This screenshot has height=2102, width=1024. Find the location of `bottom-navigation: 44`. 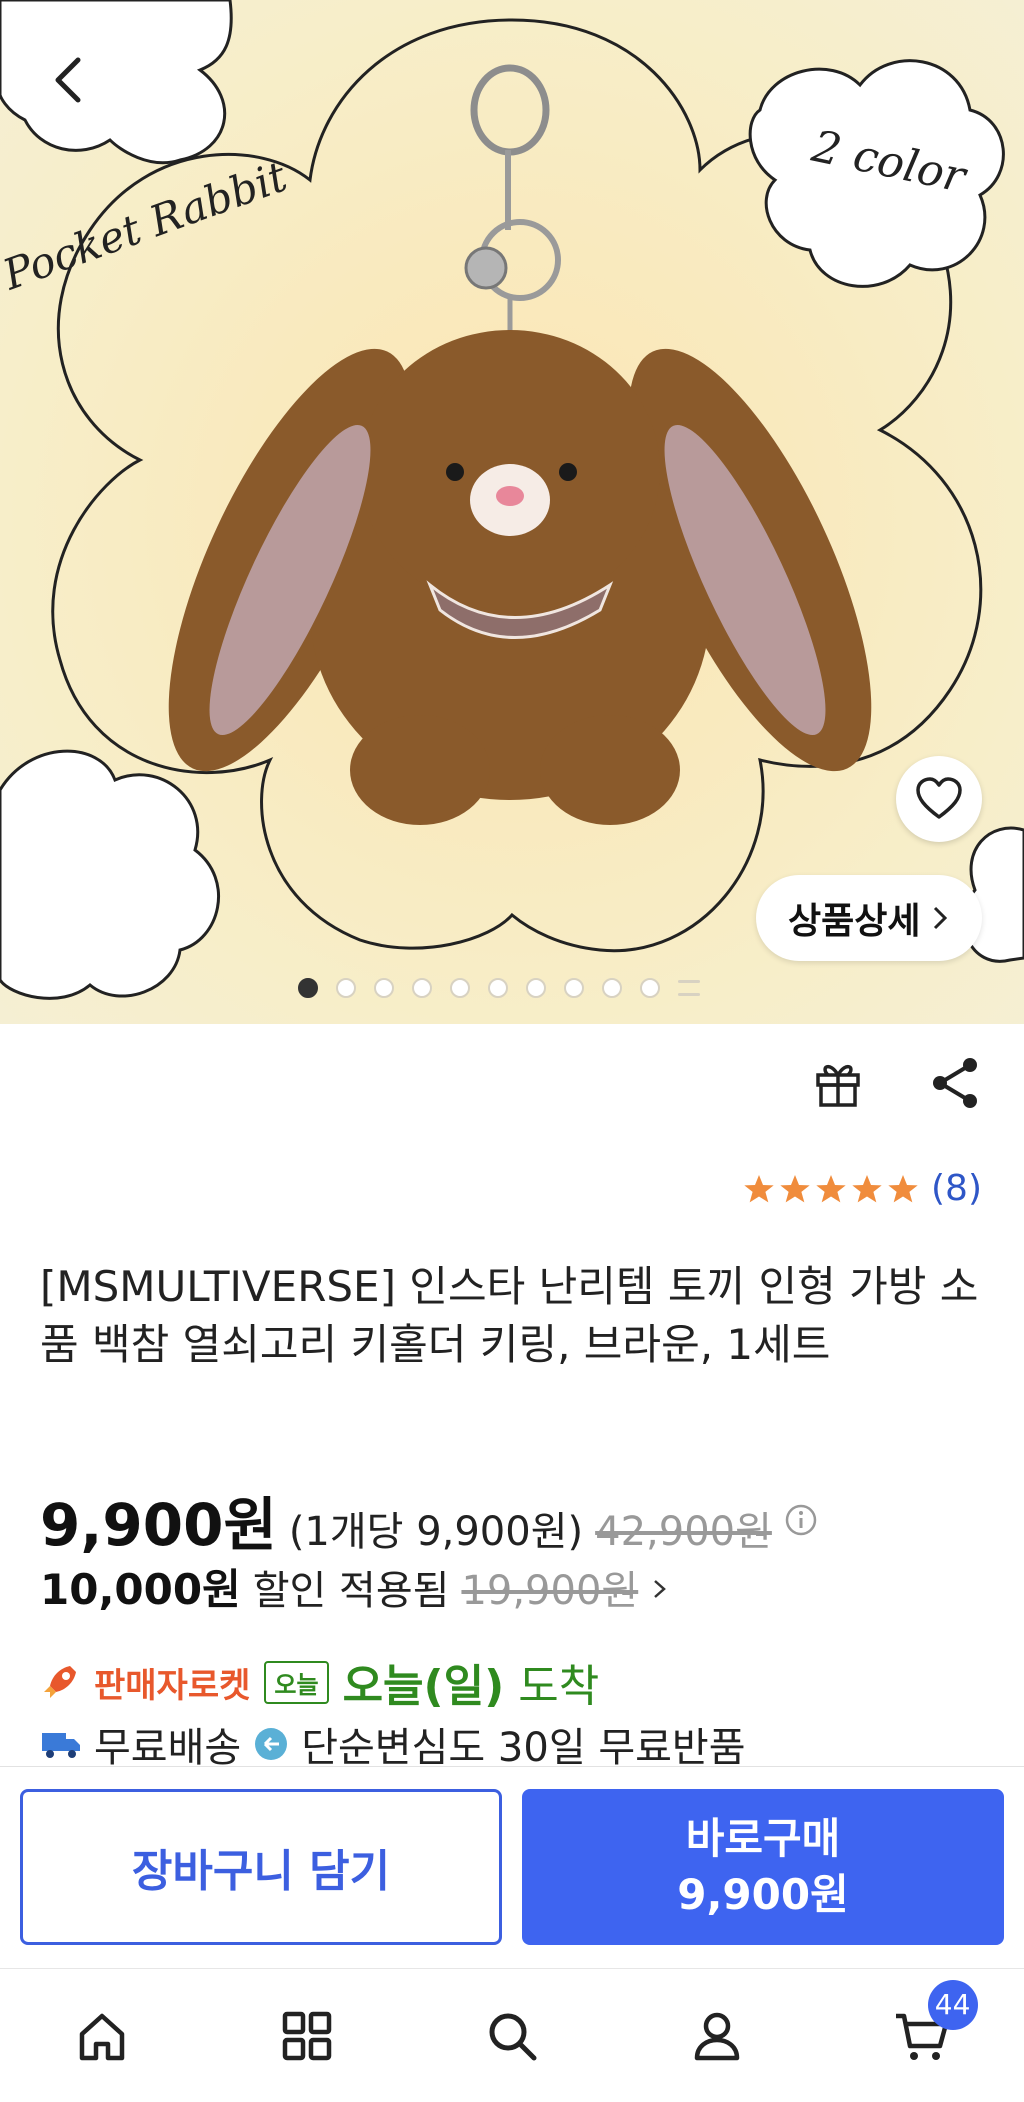

bottom-navigation: 44 is located at coordinates (512, 2035).